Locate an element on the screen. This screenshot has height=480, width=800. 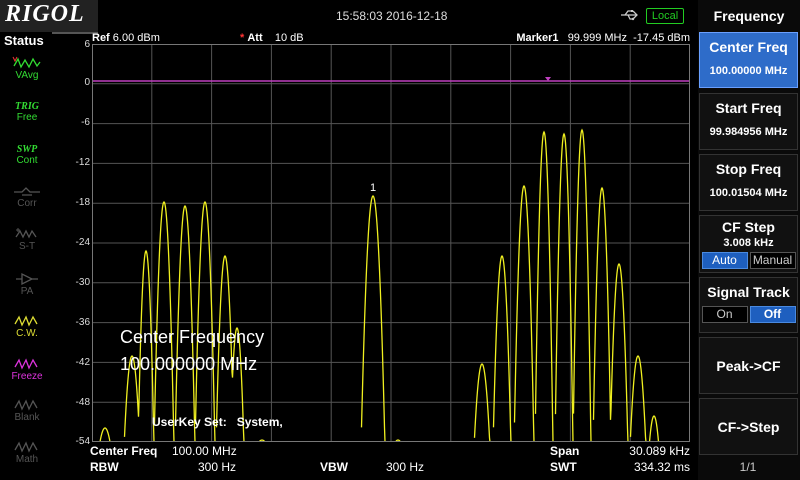
peak-cf-label: Peak->CF is located at coordinates (748, 366).